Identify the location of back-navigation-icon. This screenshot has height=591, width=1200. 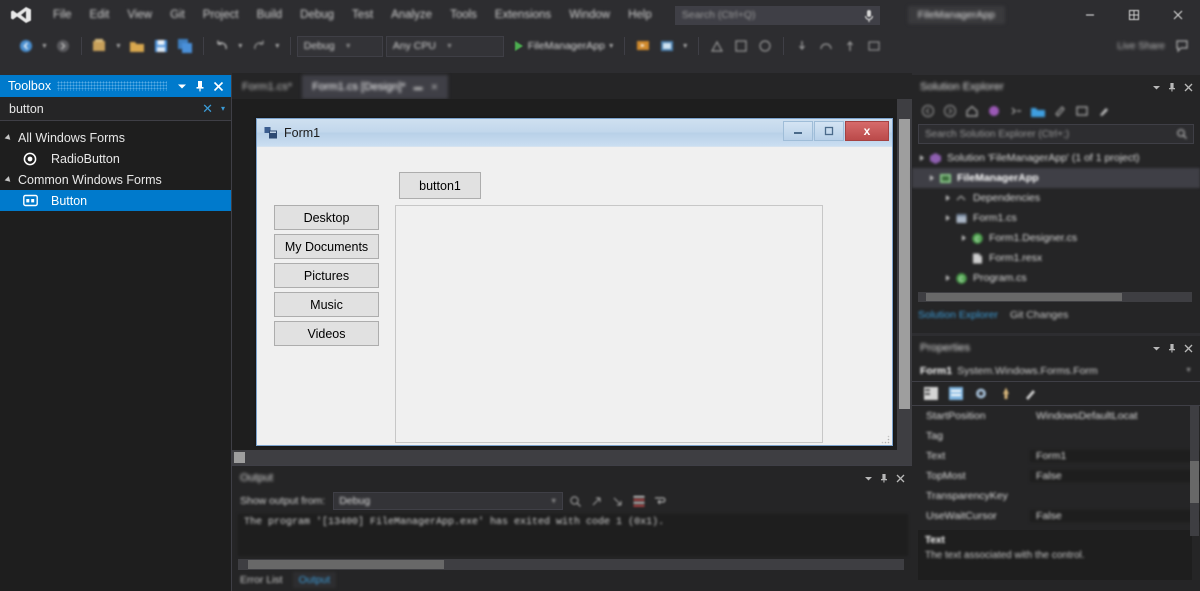
(928, 111).